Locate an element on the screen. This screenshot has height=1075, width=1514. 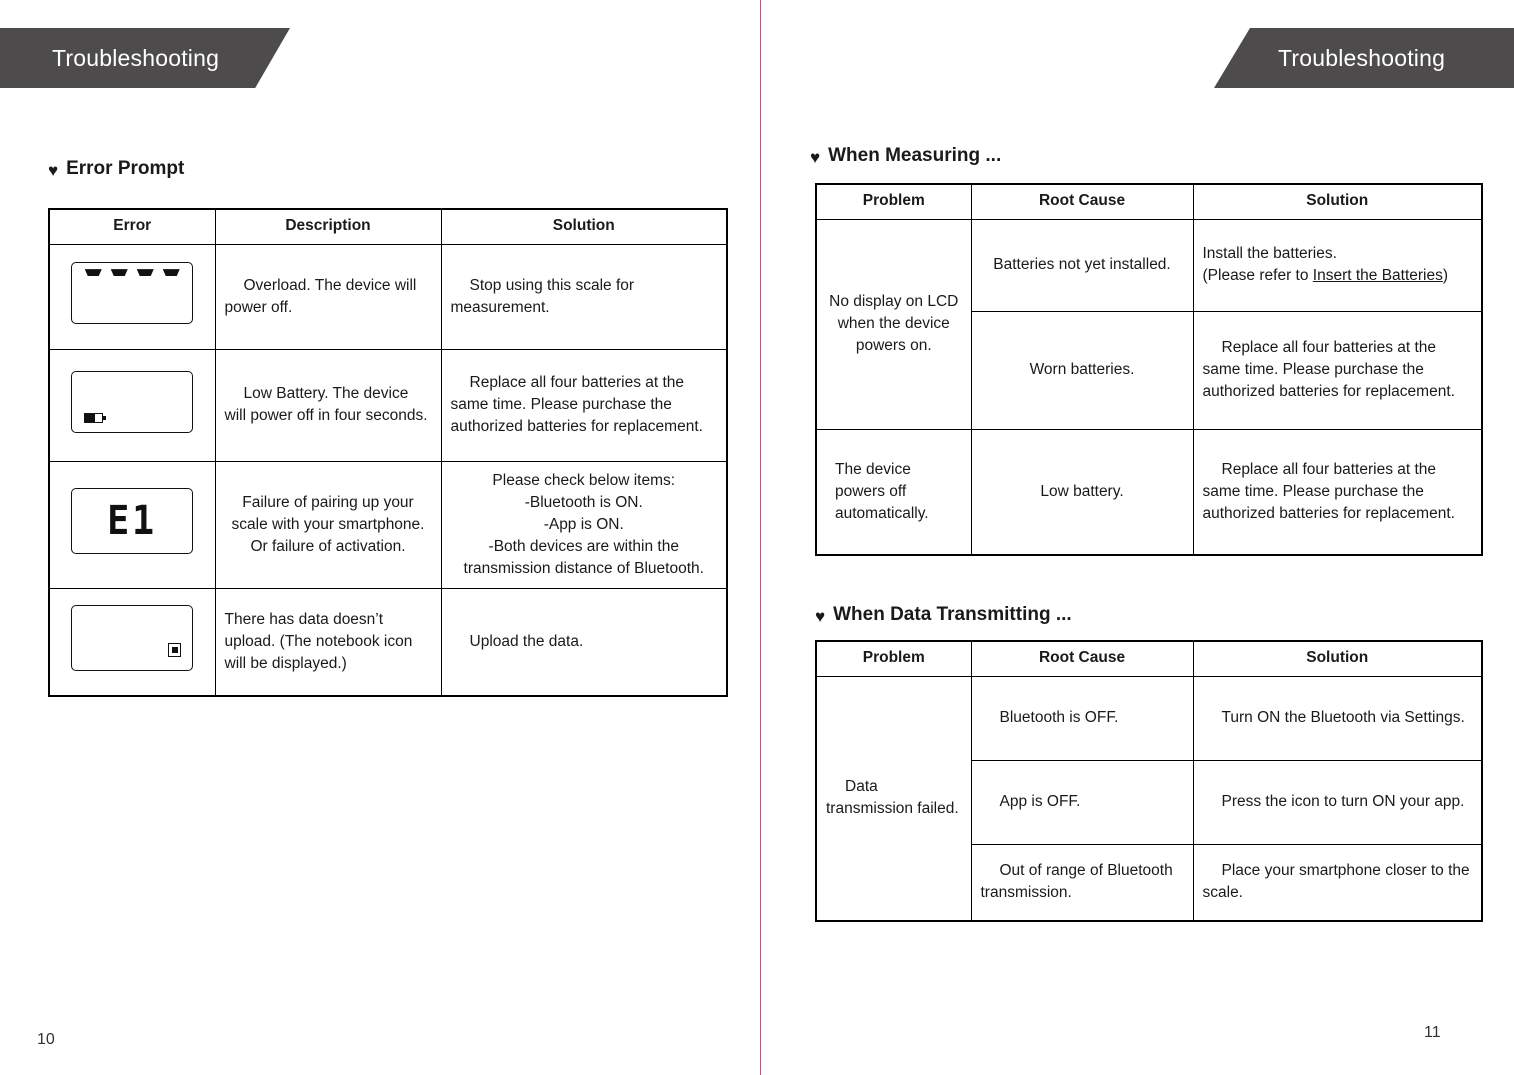
solution-cell: Press the icon to turn ON your app. is located at coordinates (1337, 802).